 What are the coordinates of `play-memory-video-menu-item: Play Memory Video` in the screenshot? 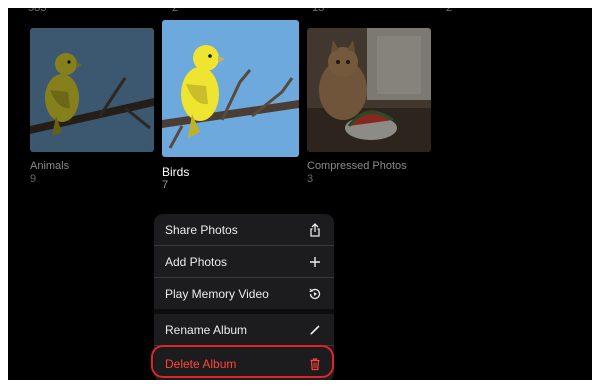 It's located at (244, 293).